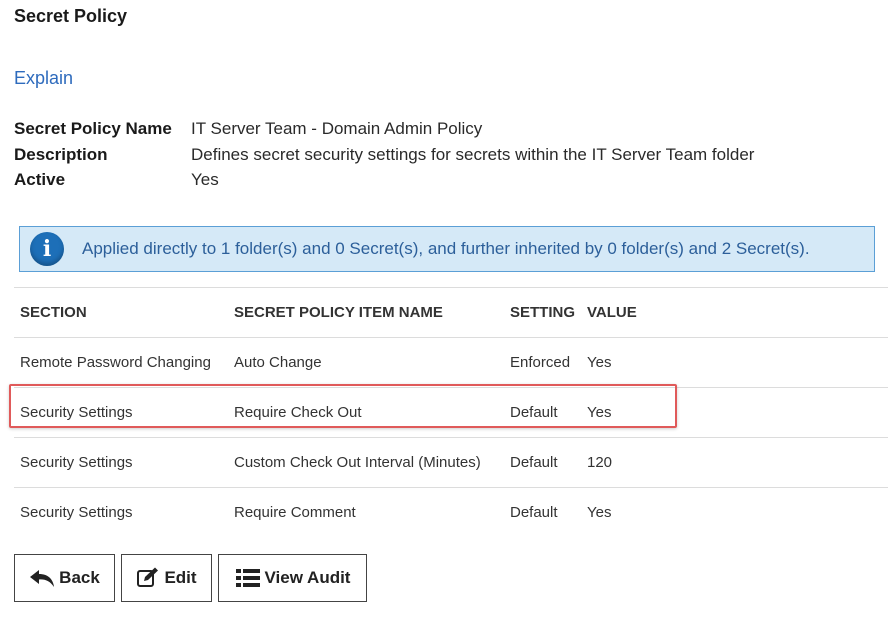 This screenshot has width=888, height=621. I want to click on edit-icon, so click(148, 577).